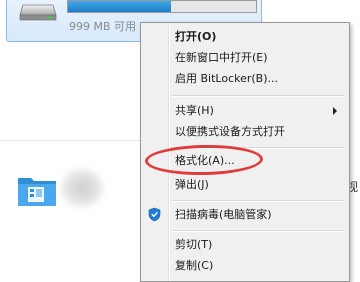  I want to click on menu-item-scan-virus: 扫描病毒(电脑管家), so click(245, 214).